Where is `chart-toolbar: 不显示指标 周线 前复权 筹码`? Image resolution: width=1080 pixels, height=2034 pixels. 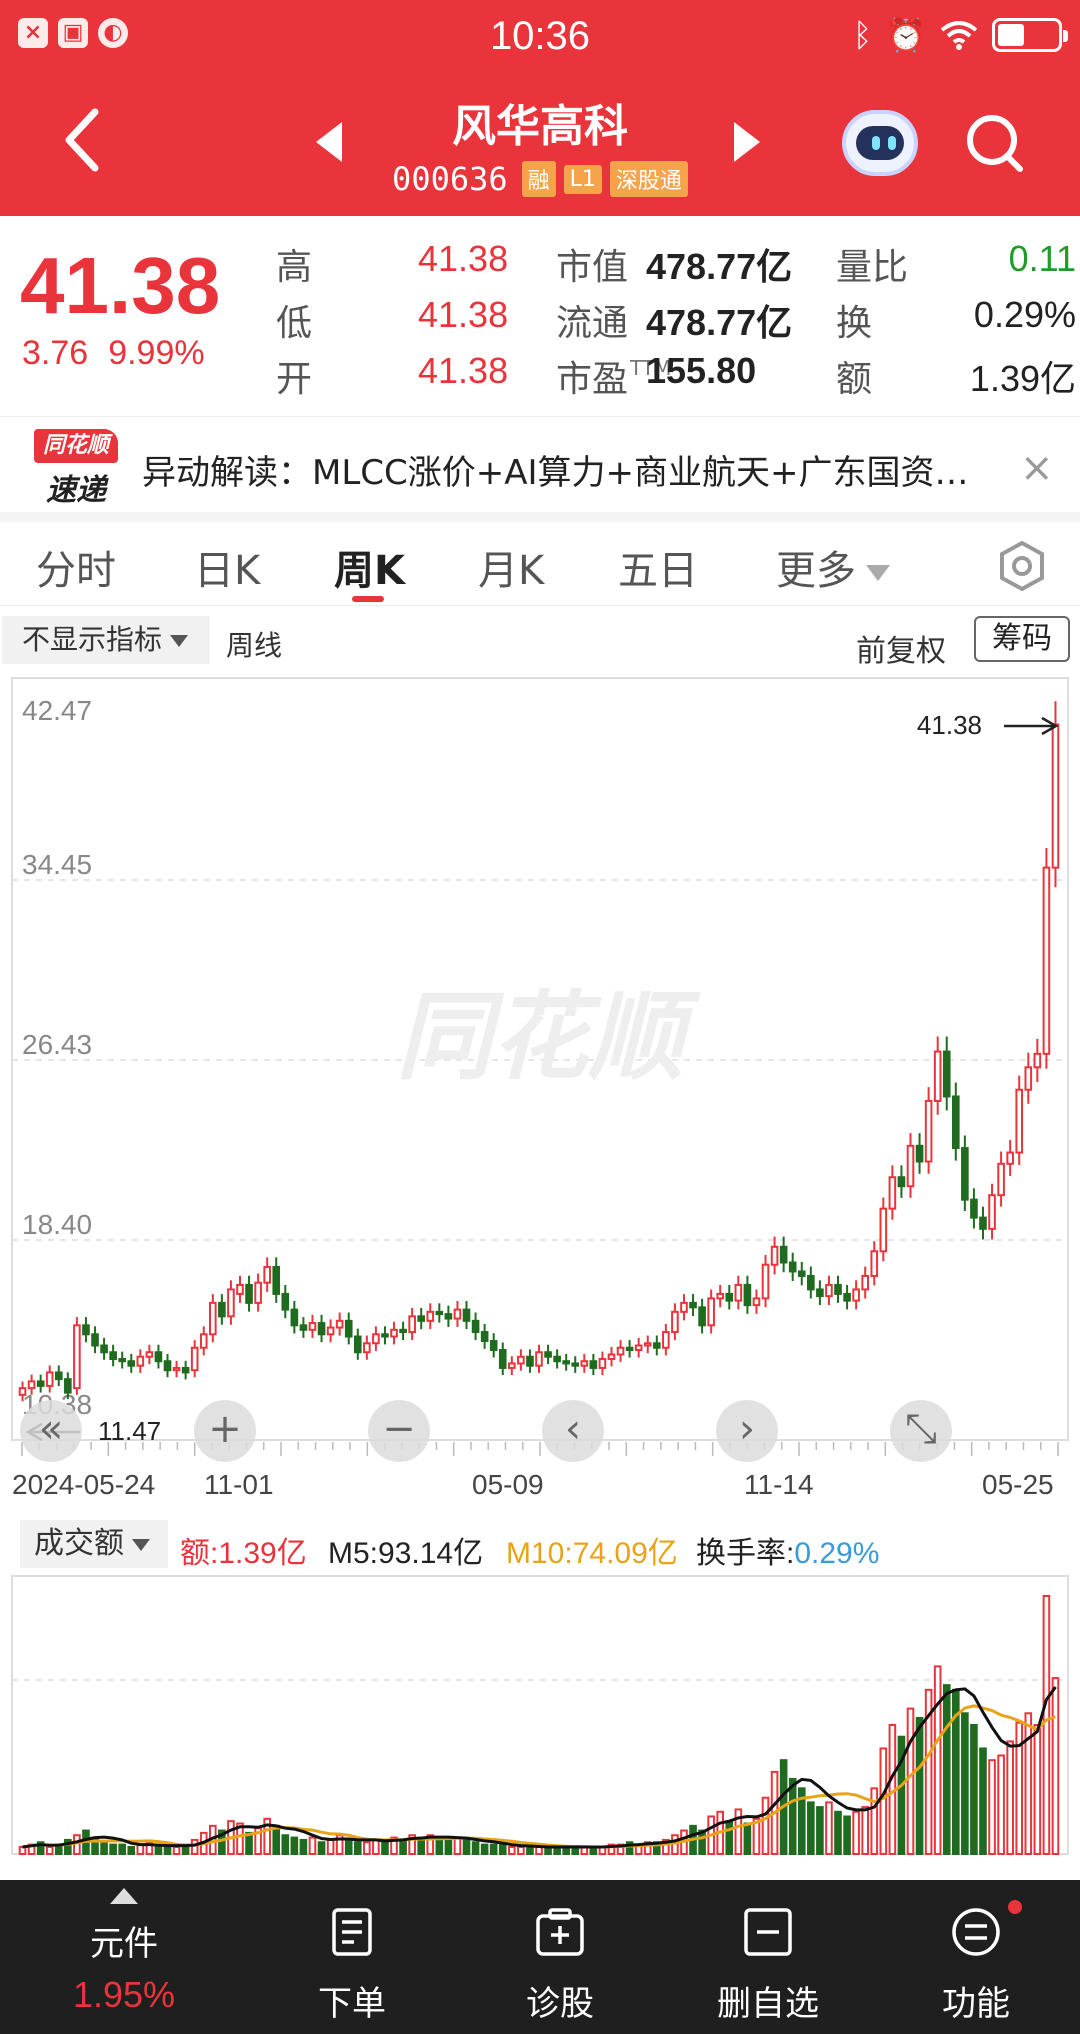
chart-toolbar: 不显示指标 周线 前复权 筹码 is located at coordinates (540, 640).